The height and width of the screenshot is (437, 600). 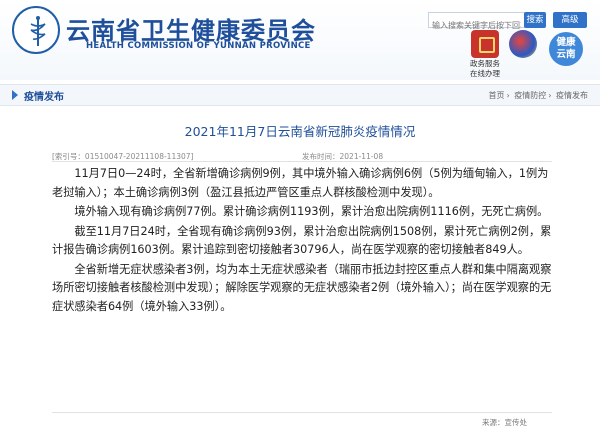 What do you see at coordinates (44, 97) in the screenshot?
I see `section-title: 疫情发布` at bounding box center [44, 97].